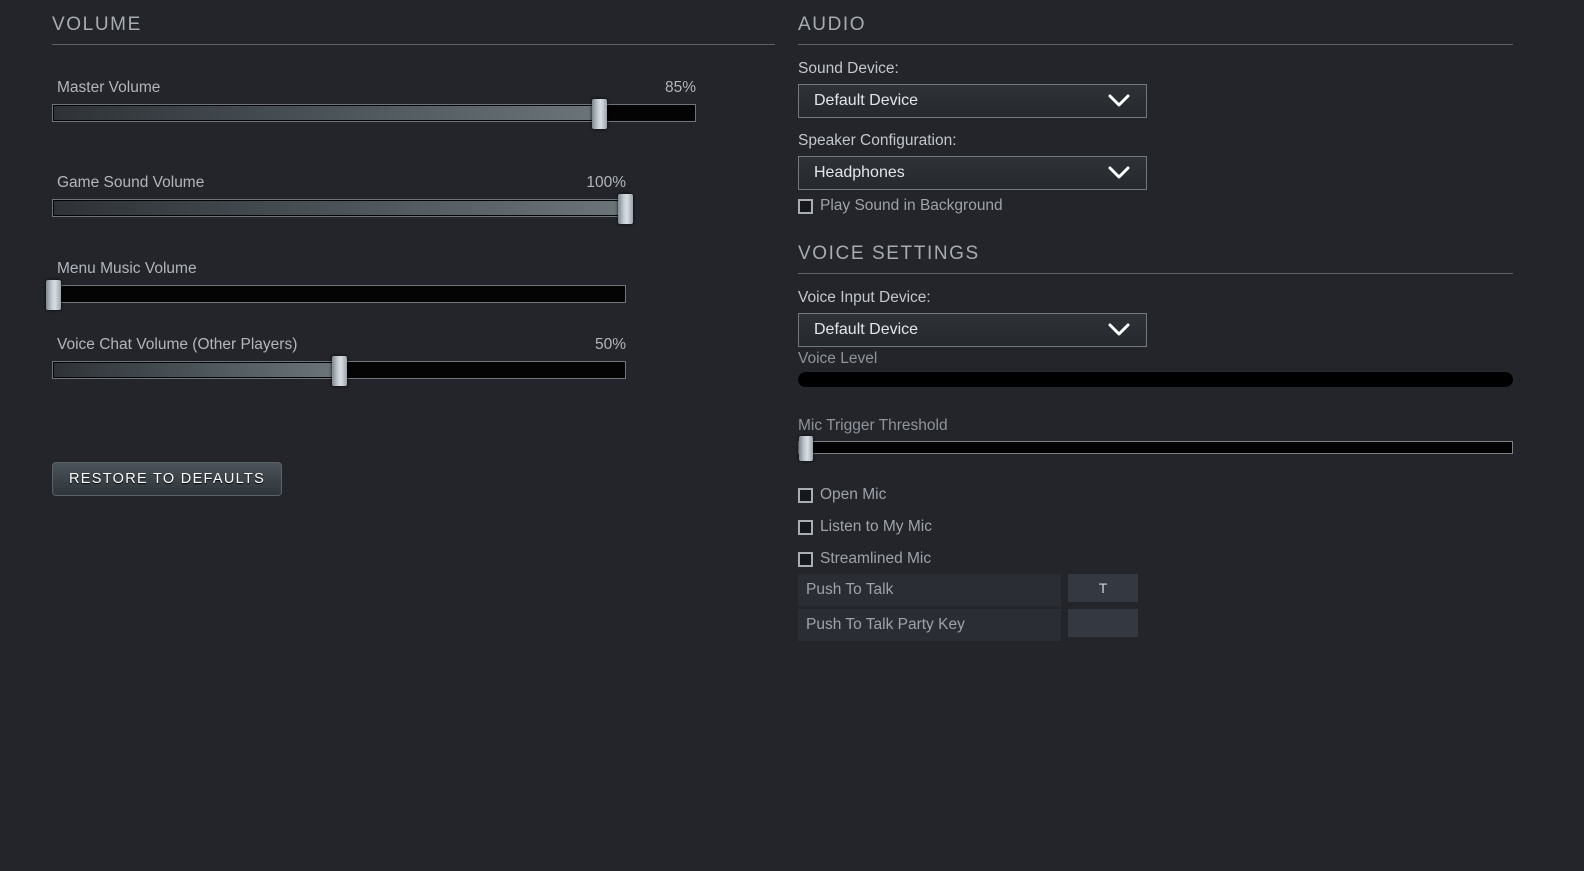  I want to click on menu-music-volume-label: Menu Music Volume, so click(127, 268).